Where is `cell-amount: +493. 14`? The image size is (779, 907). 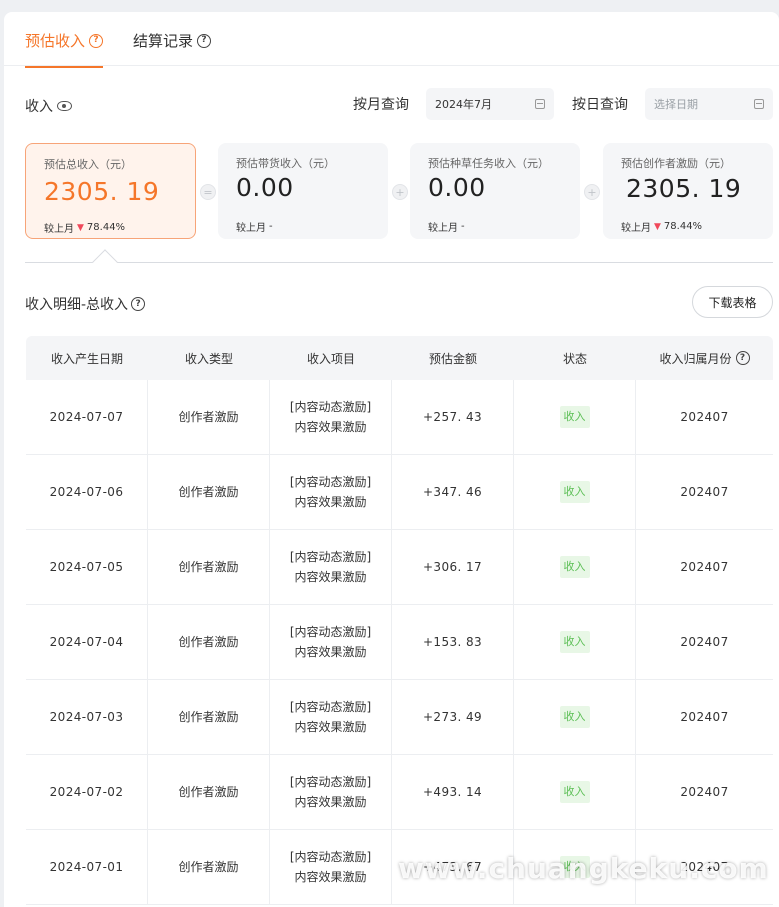 cell-amount: +493. 14 is located at coordinates (453, 792).